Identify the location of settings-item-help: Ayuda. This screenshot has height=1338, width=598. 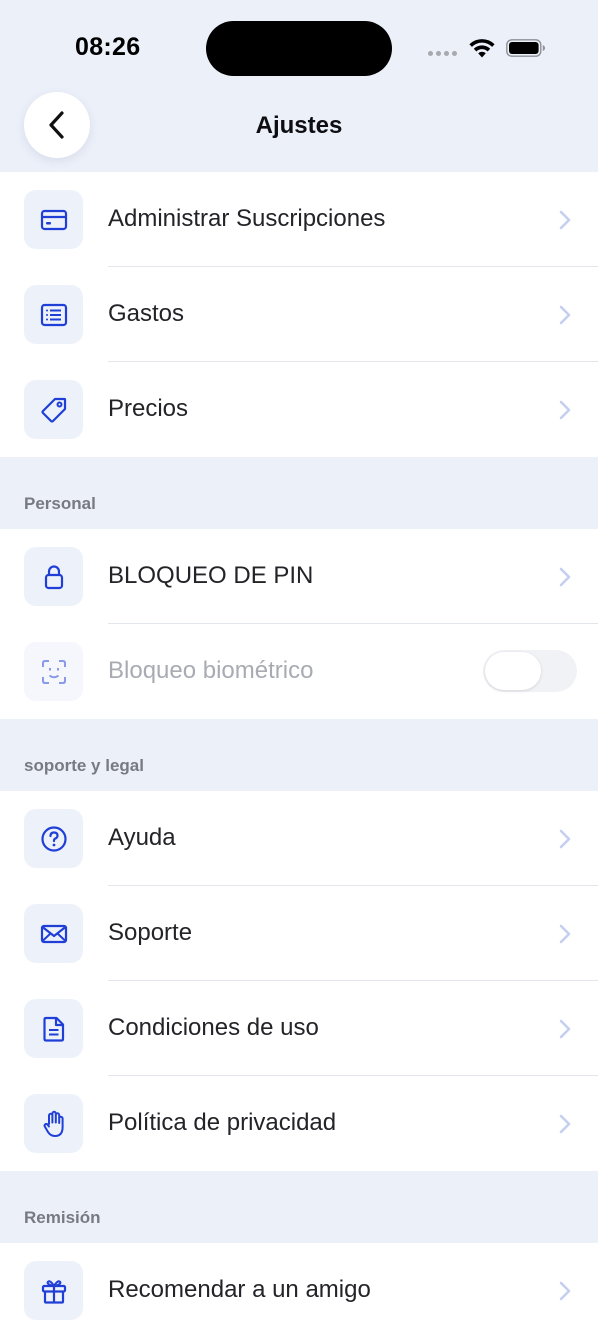
(299, 838).